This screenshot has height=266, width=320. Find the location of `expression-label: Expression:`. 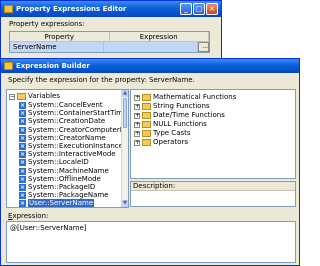

expression-label: Expression: is located at coordinates (28, 216).